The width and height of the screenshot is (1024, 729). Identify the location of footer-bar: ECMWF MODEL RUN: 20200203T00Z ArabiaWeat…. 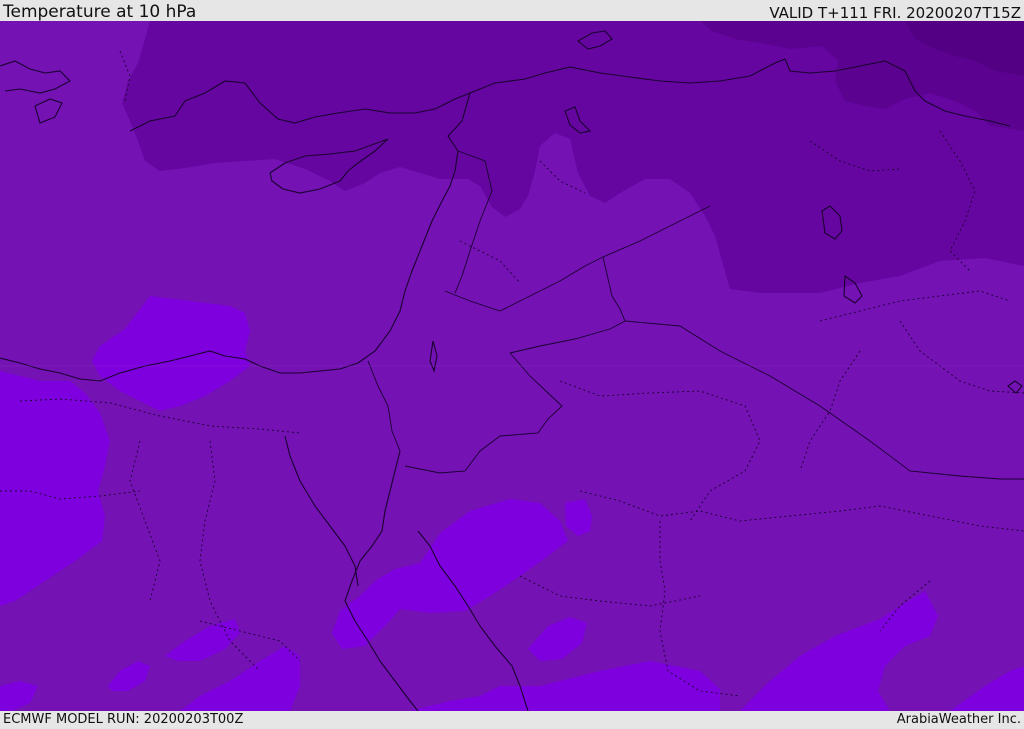
(512, 720).